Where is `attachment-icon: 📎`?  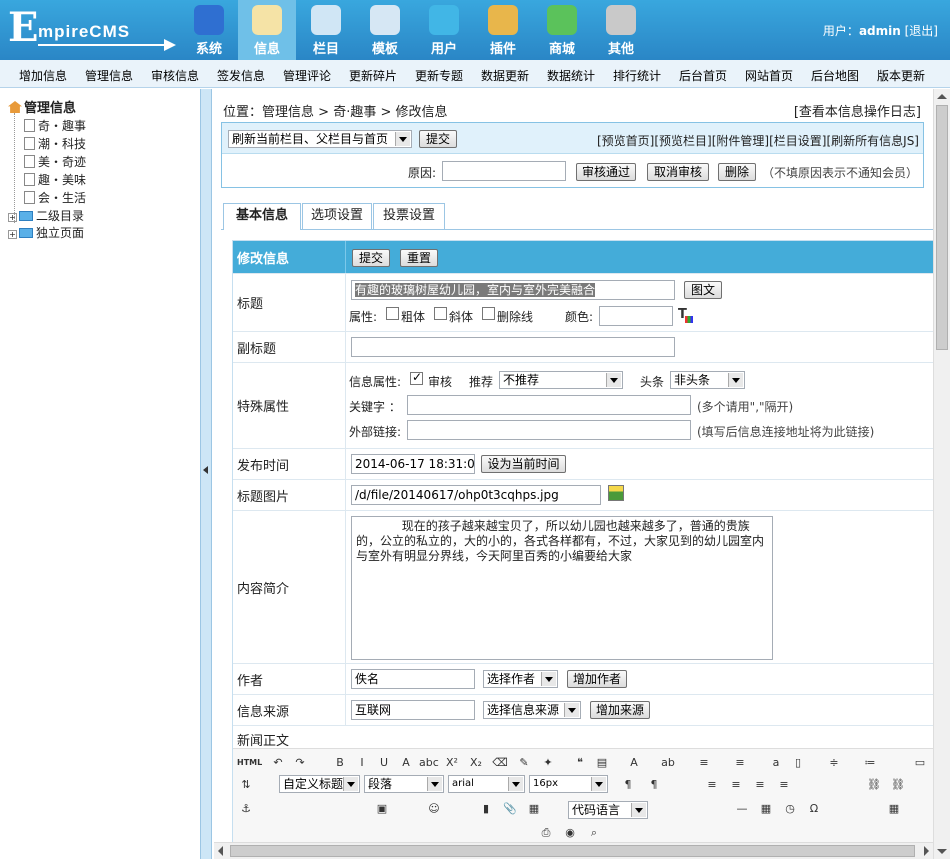
attachment-icon: 📎 is located at coordinates (510, 809).